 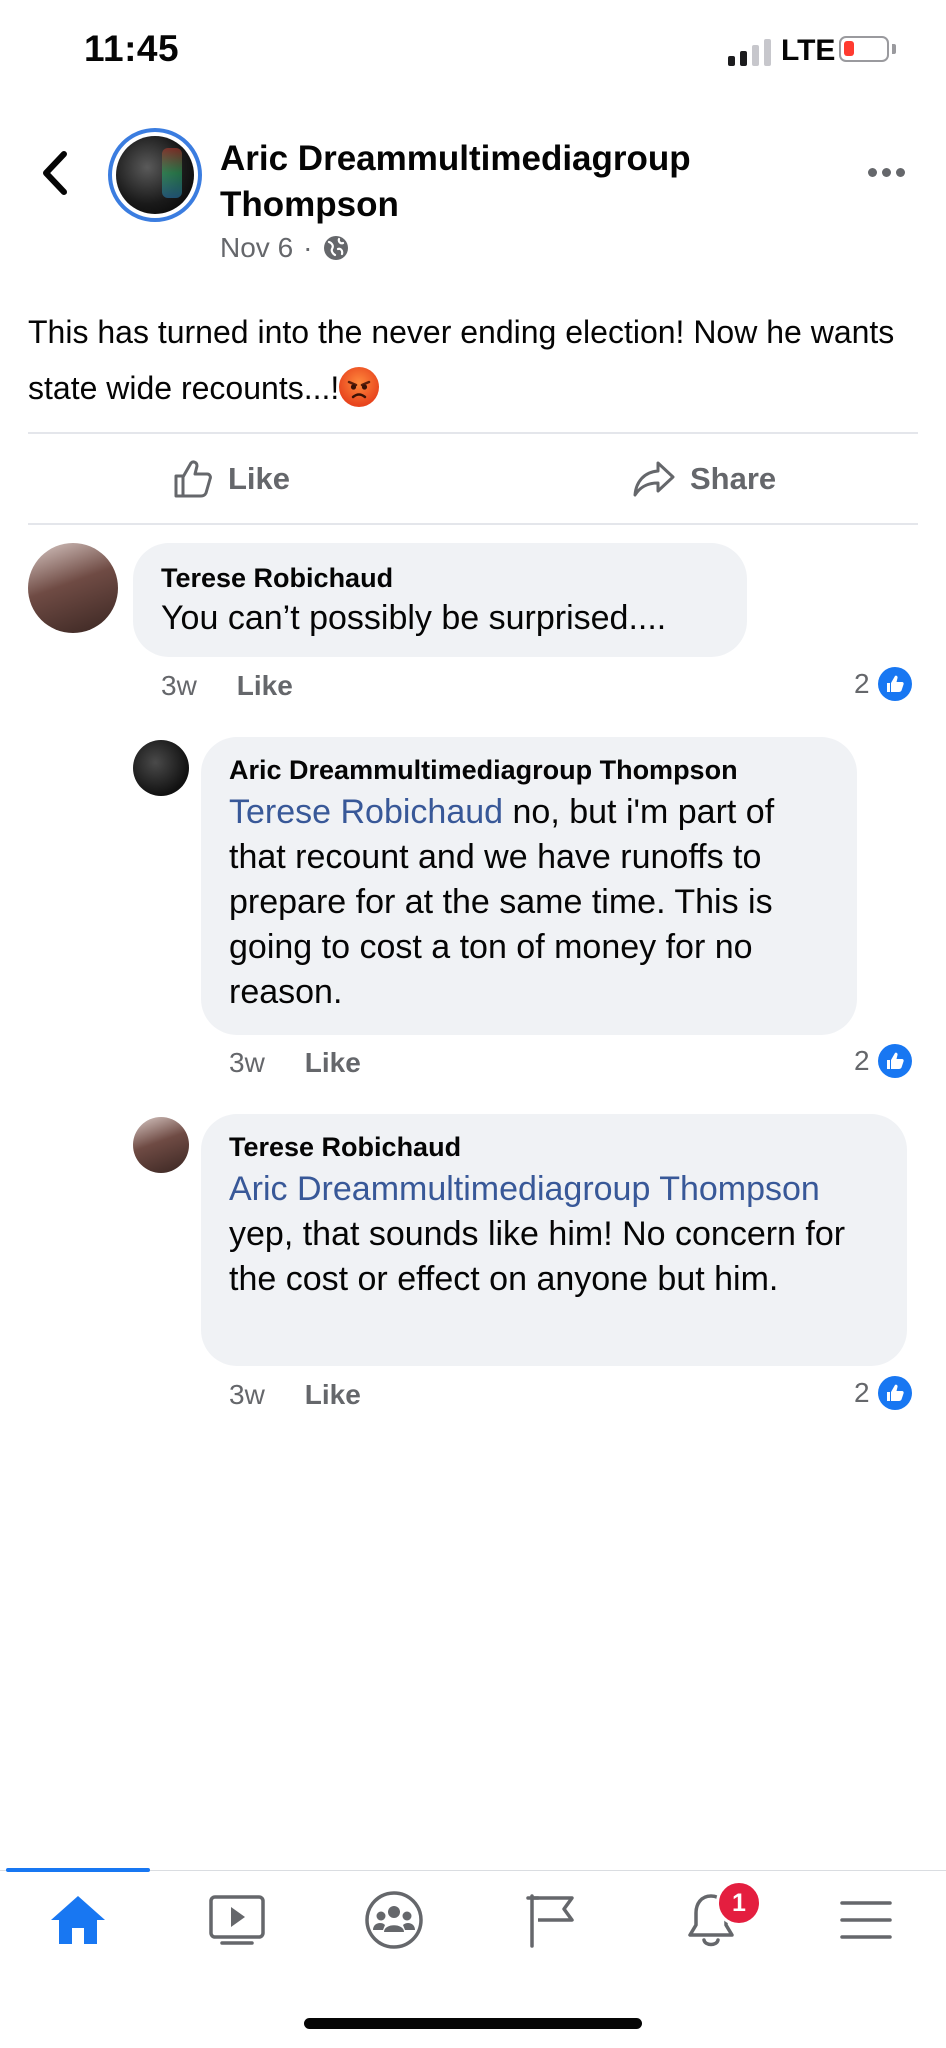 I want to click on more-options-icon, so click(x=886, y=172).